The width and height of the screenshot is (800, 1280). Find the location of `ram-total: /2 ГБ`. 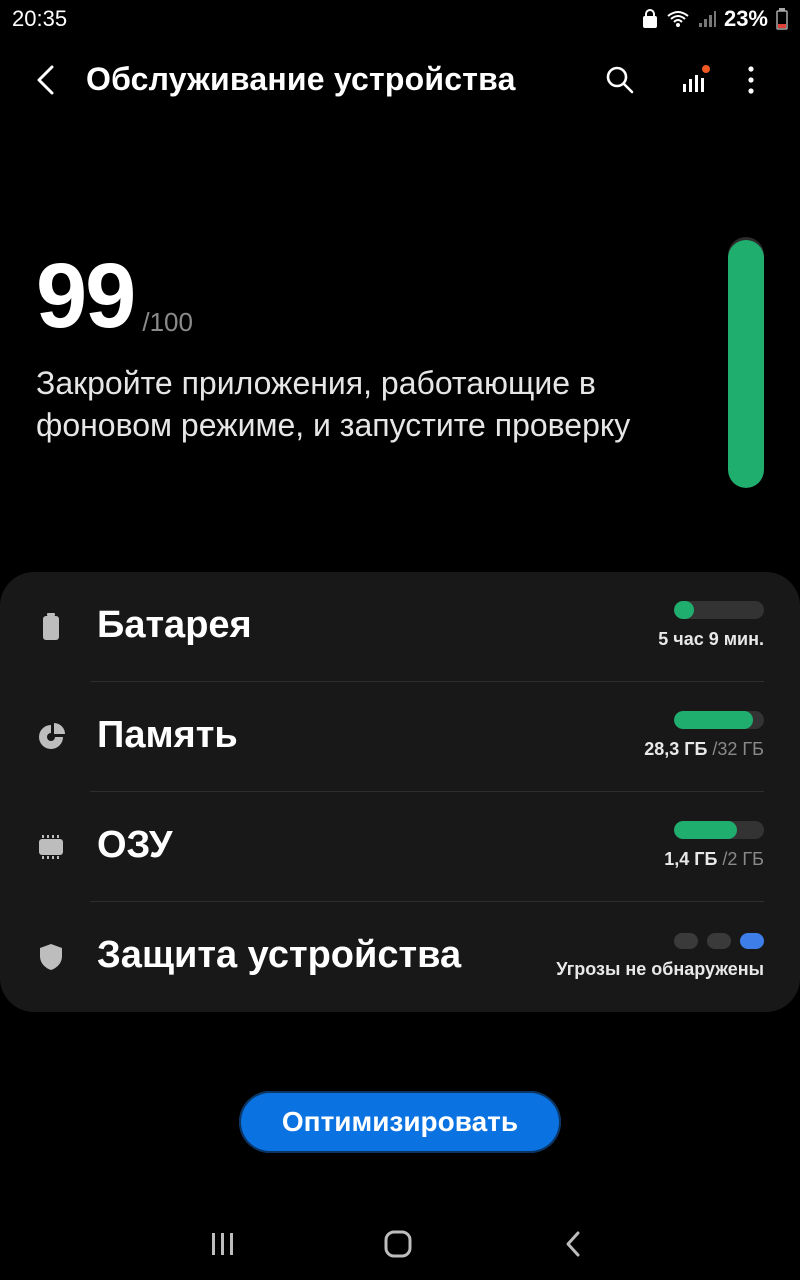

ram-total: /2 ГБ is located at coordinates (743, 859).